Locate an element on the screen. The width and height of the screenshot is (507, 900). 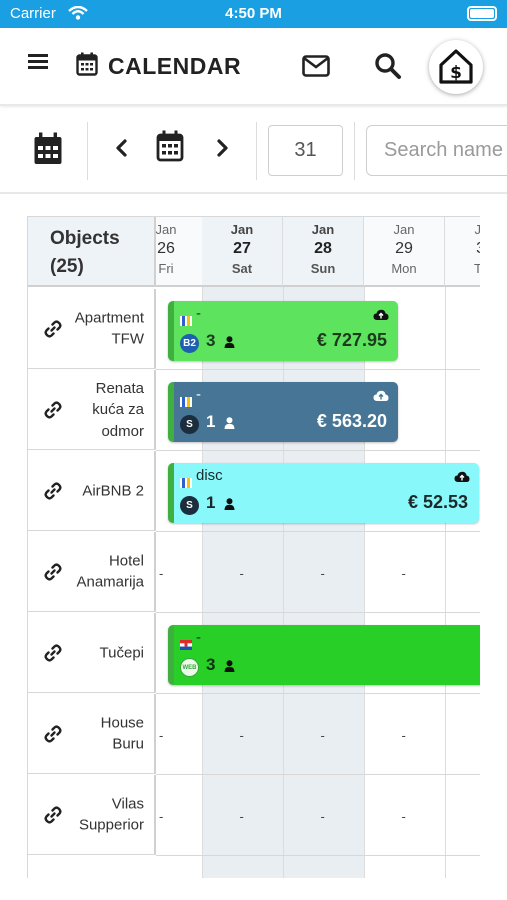
guest-count: 1 is located at coordinates (211, 421).